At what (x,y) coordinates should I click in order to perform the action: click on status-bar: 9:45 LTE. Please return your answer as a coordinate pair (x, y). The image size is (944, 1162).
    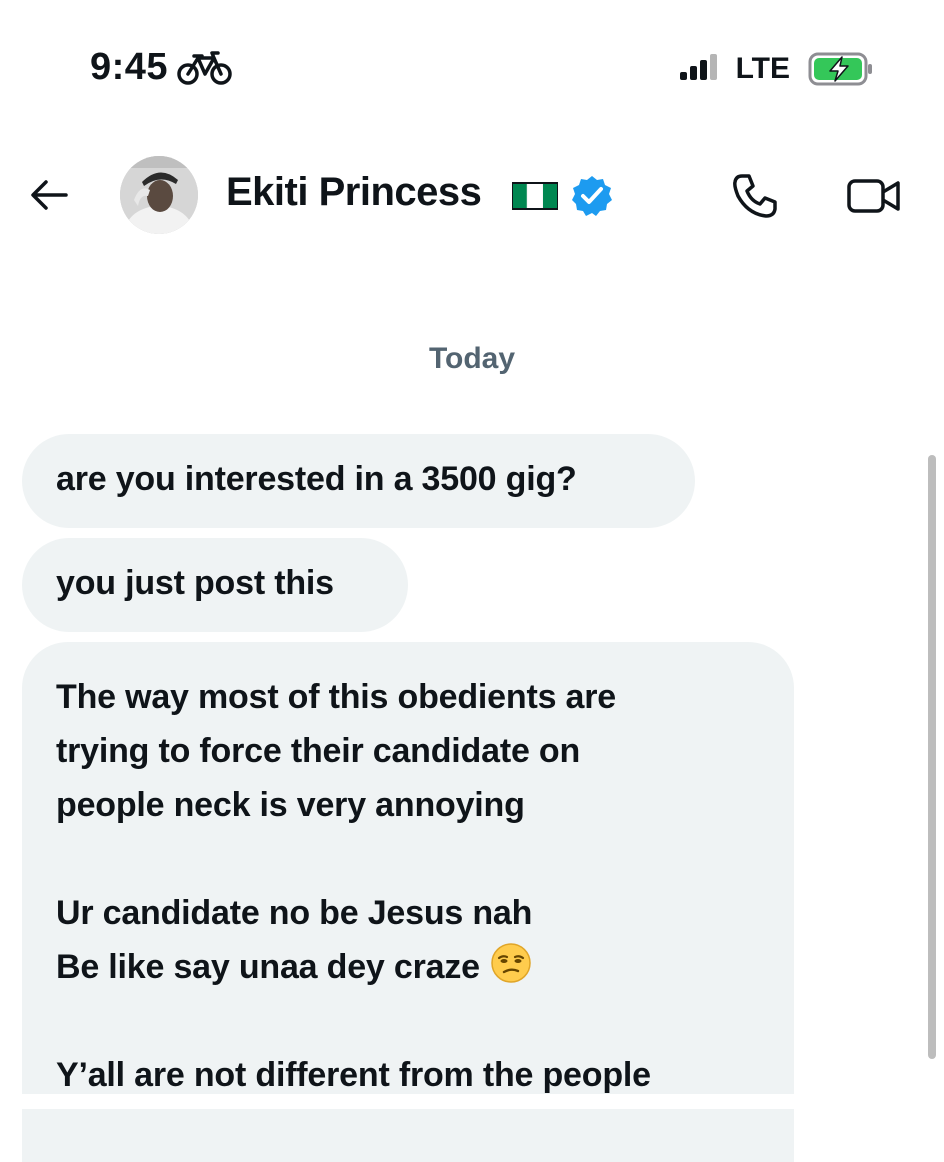
    Looking at the image, I should click on (472, 70).